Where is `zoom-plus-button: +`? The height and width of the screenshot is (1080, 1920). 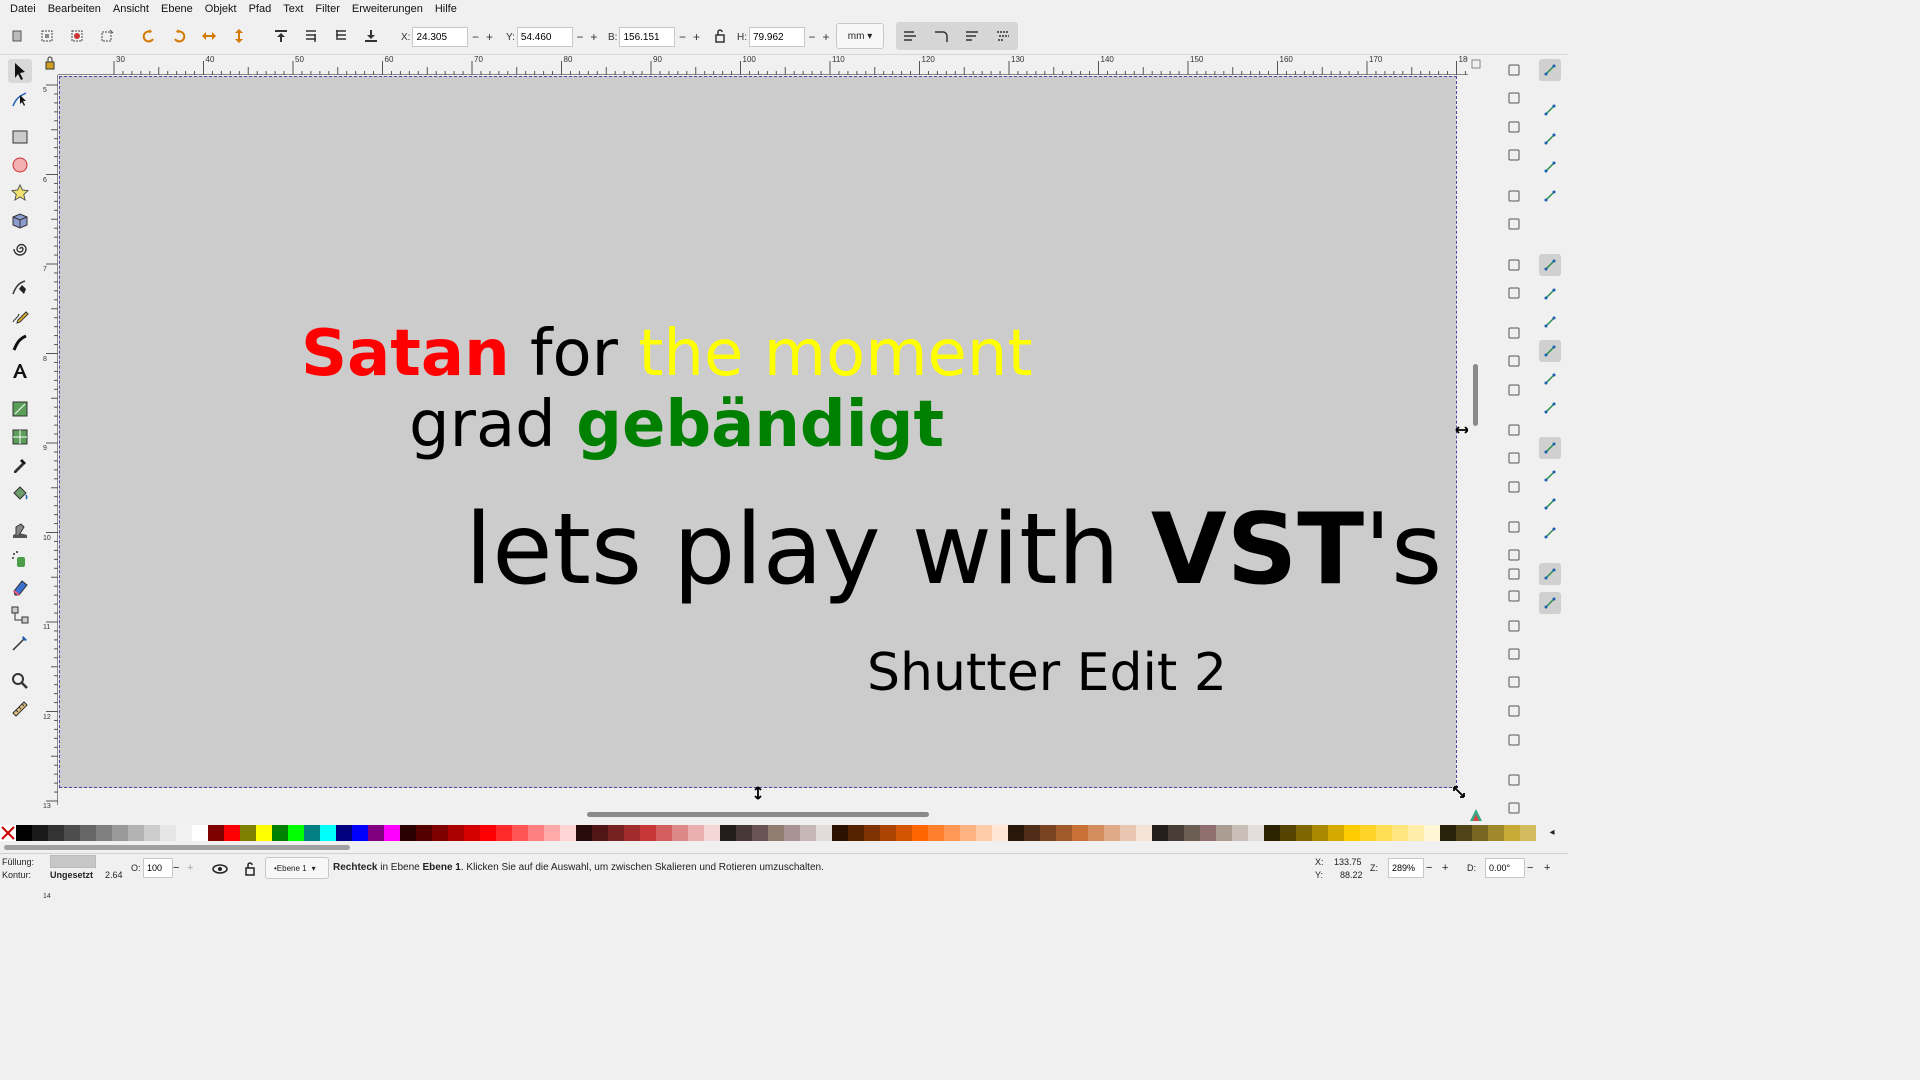 zoom-plus-button: + is located at coordinates (1445, 868).